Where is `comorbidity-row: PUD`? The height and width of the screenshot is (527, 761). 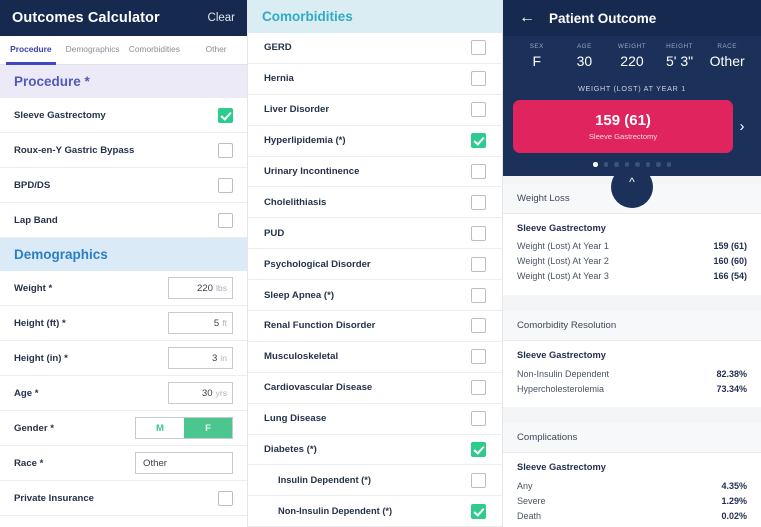
comorbidity-row: PUD is located at coordinates (375, 234).